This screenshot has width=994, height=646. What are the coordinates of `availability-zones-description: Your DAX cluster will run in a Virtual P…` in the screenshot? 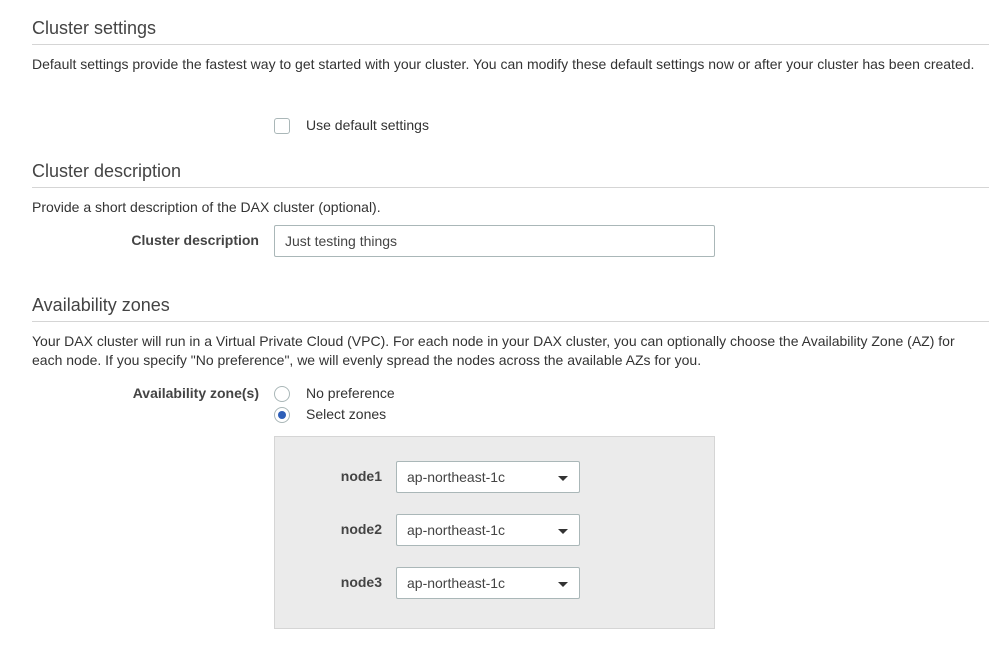 It's located at (493, 350).